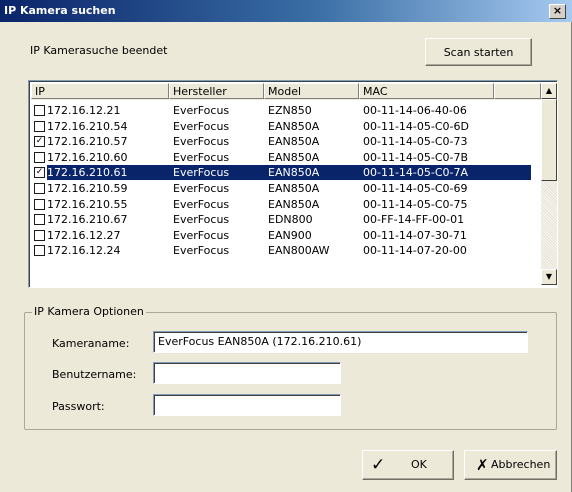 The image size is (572, 492). Describe the element at coordinates (94, 374) in the screenshot. I see `username-label: Benutzername:` at that location.